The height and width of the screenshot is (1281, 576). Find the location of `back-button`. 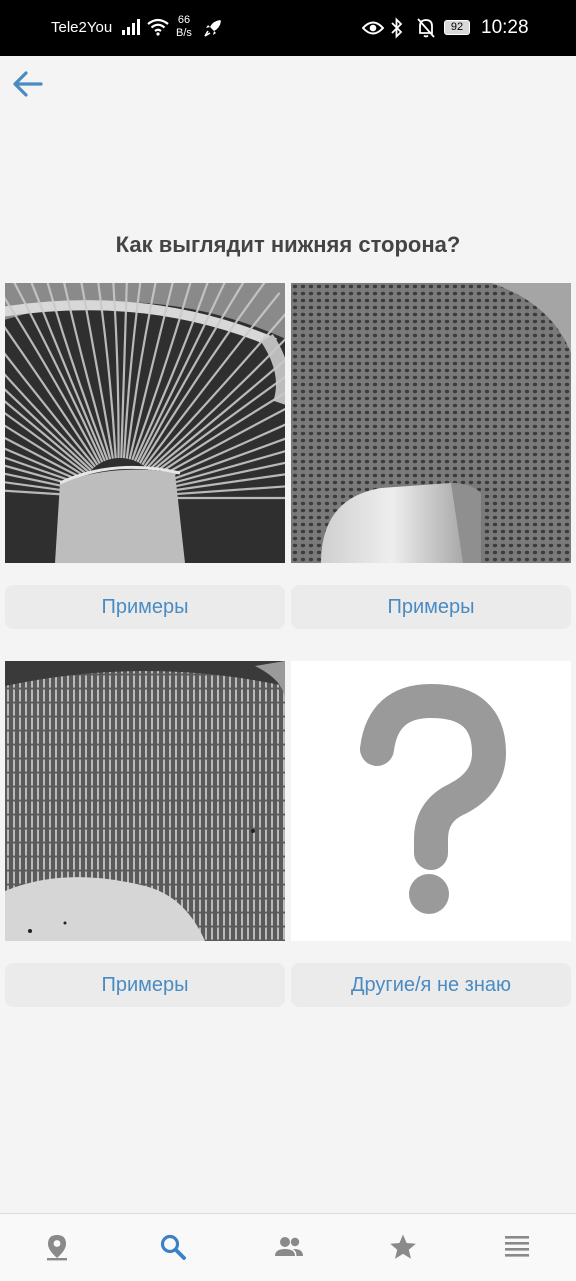

back-button is located at coordinates (28, 84).